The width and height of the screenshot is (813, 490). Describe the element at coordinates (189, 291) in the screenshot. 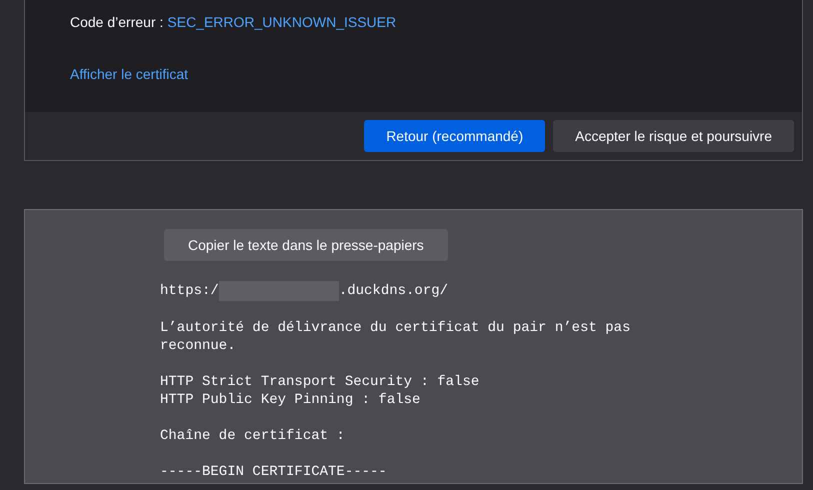

I see `url-prefix: https:/` at that location.